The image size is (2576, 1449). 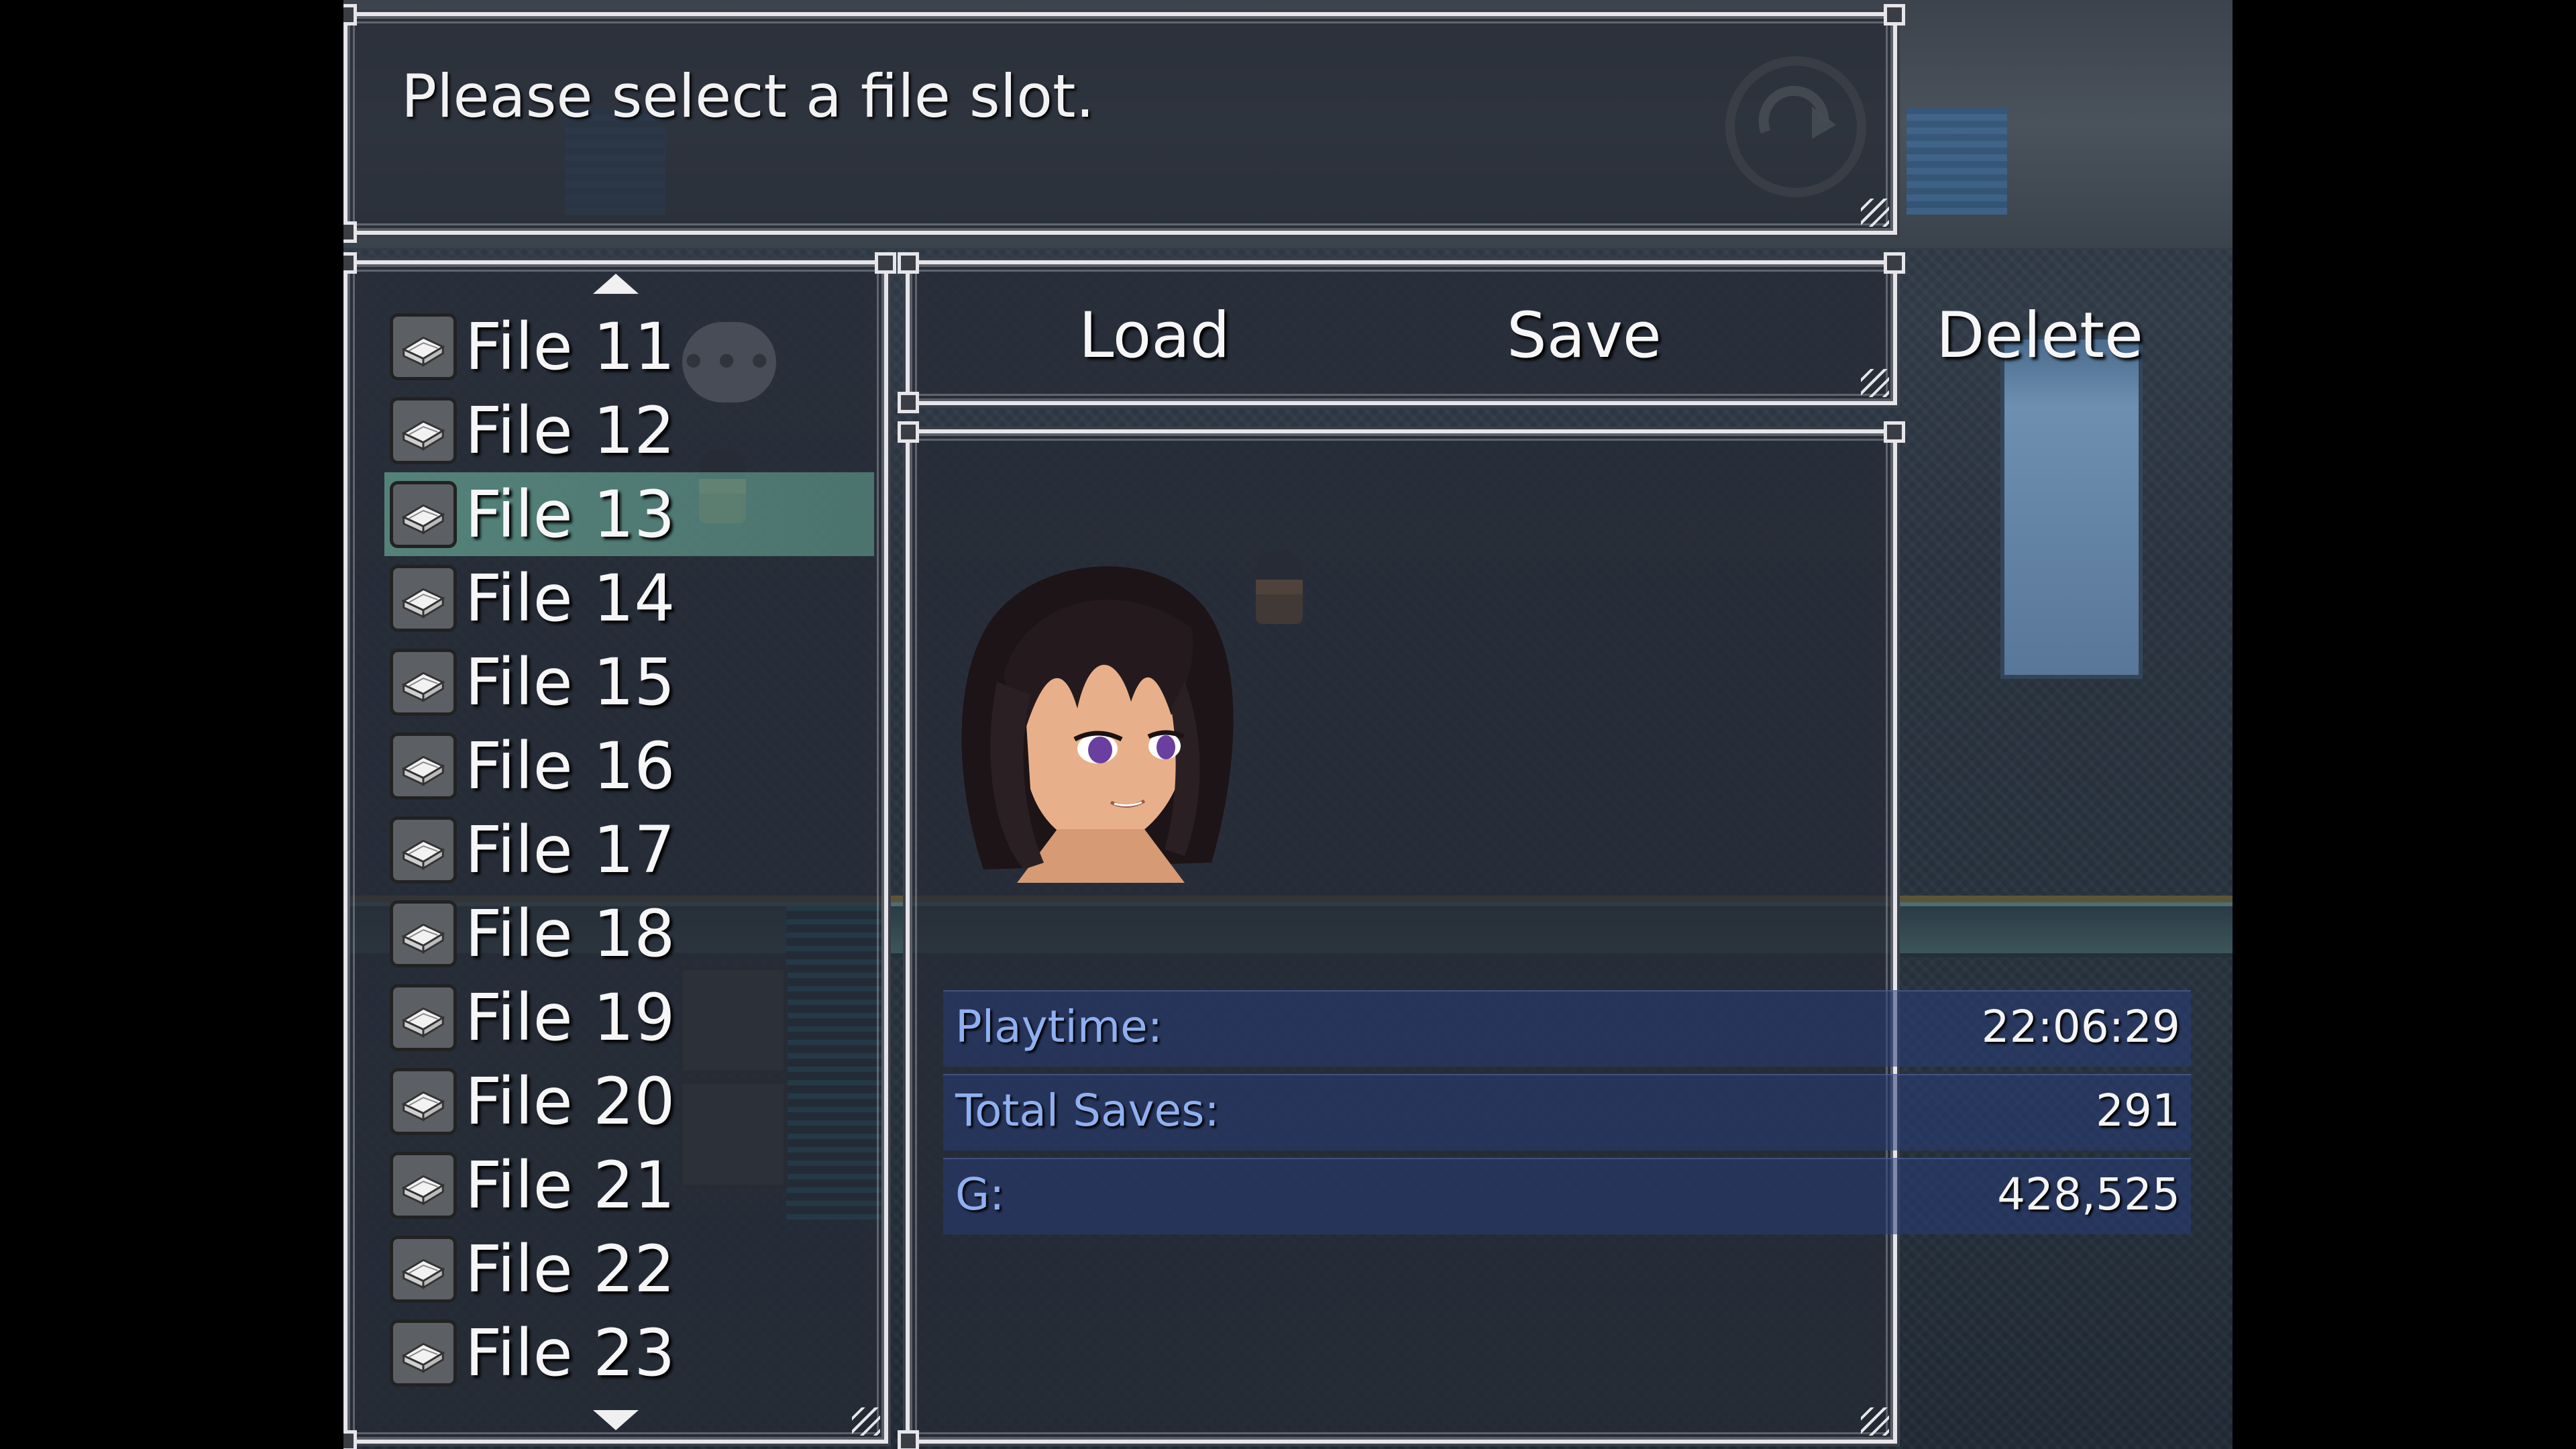 I want to click on file-slot-label: File 15, so click(x=570, y=682).